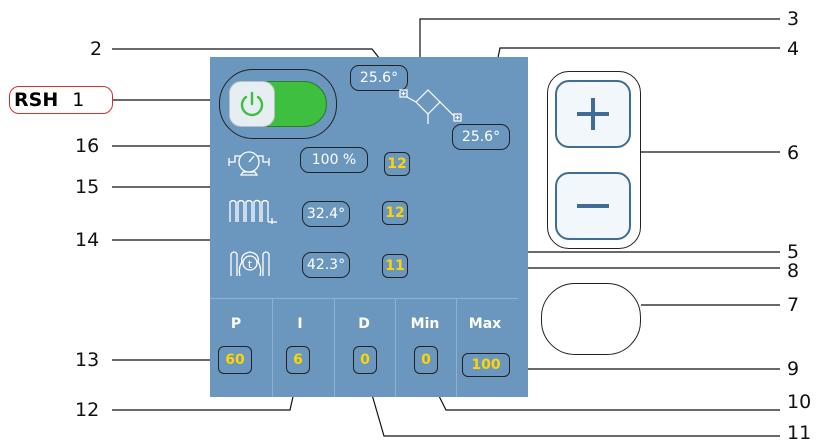 Image resolution: width=816 pixels, height=444 pixels. I want to click on pump-badge: 12, so click(397, 164).